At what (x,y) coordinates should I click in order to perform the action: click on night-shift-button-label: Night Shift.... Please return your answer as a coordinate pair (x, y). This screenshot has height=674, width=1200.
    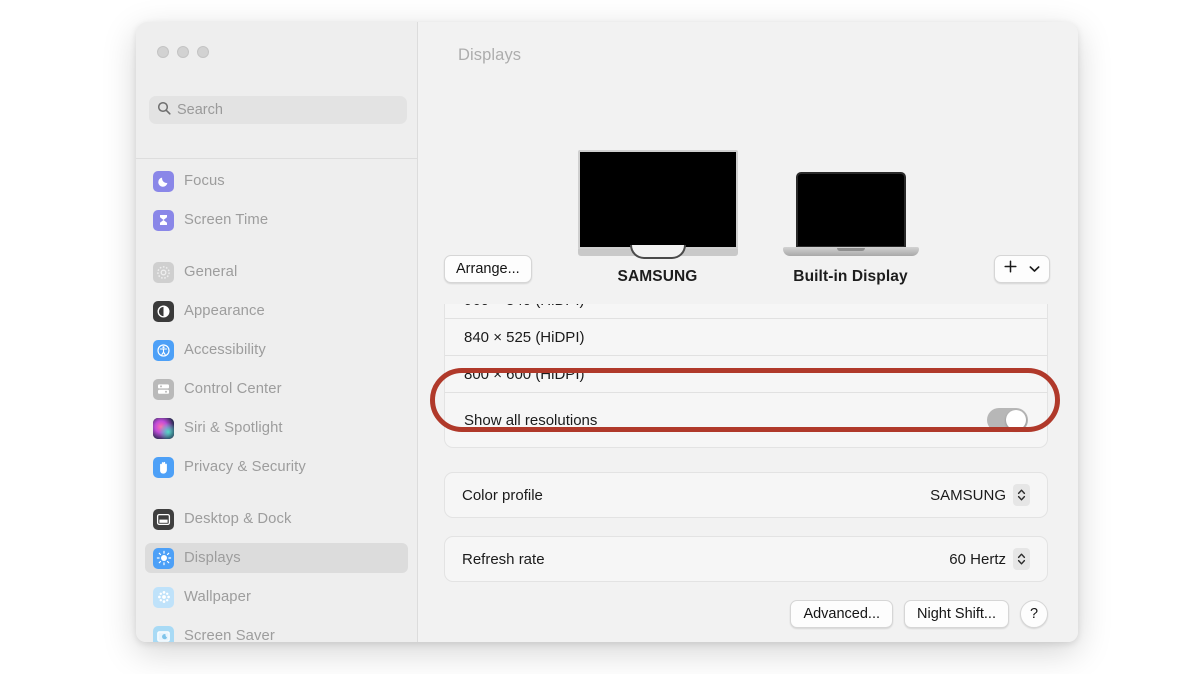
    Looking at the image, I should click on (956, 614).